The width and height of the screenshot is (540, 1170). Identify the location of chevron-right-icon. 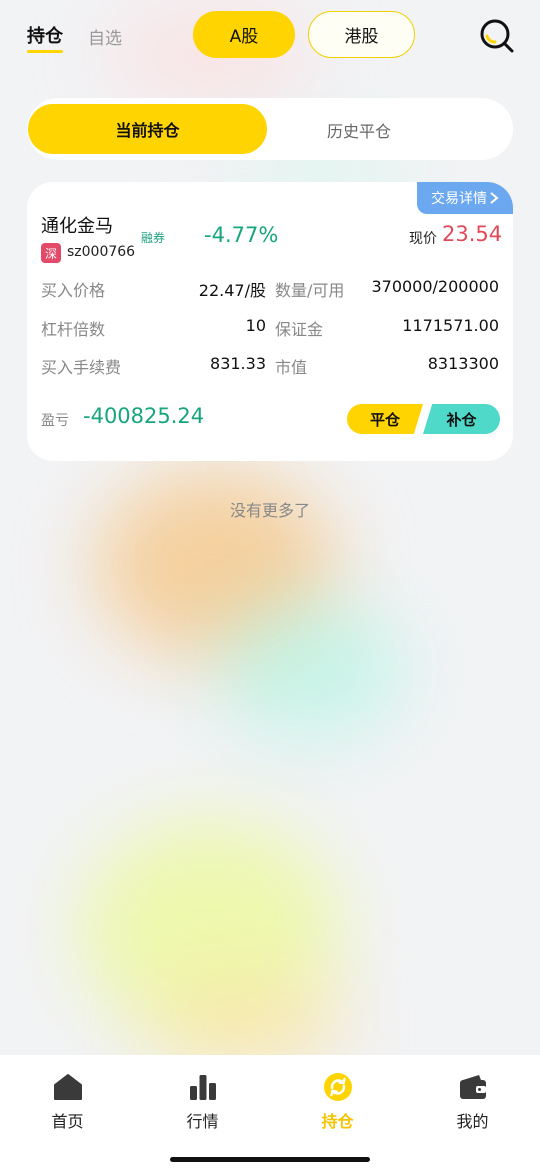
(494, 198).